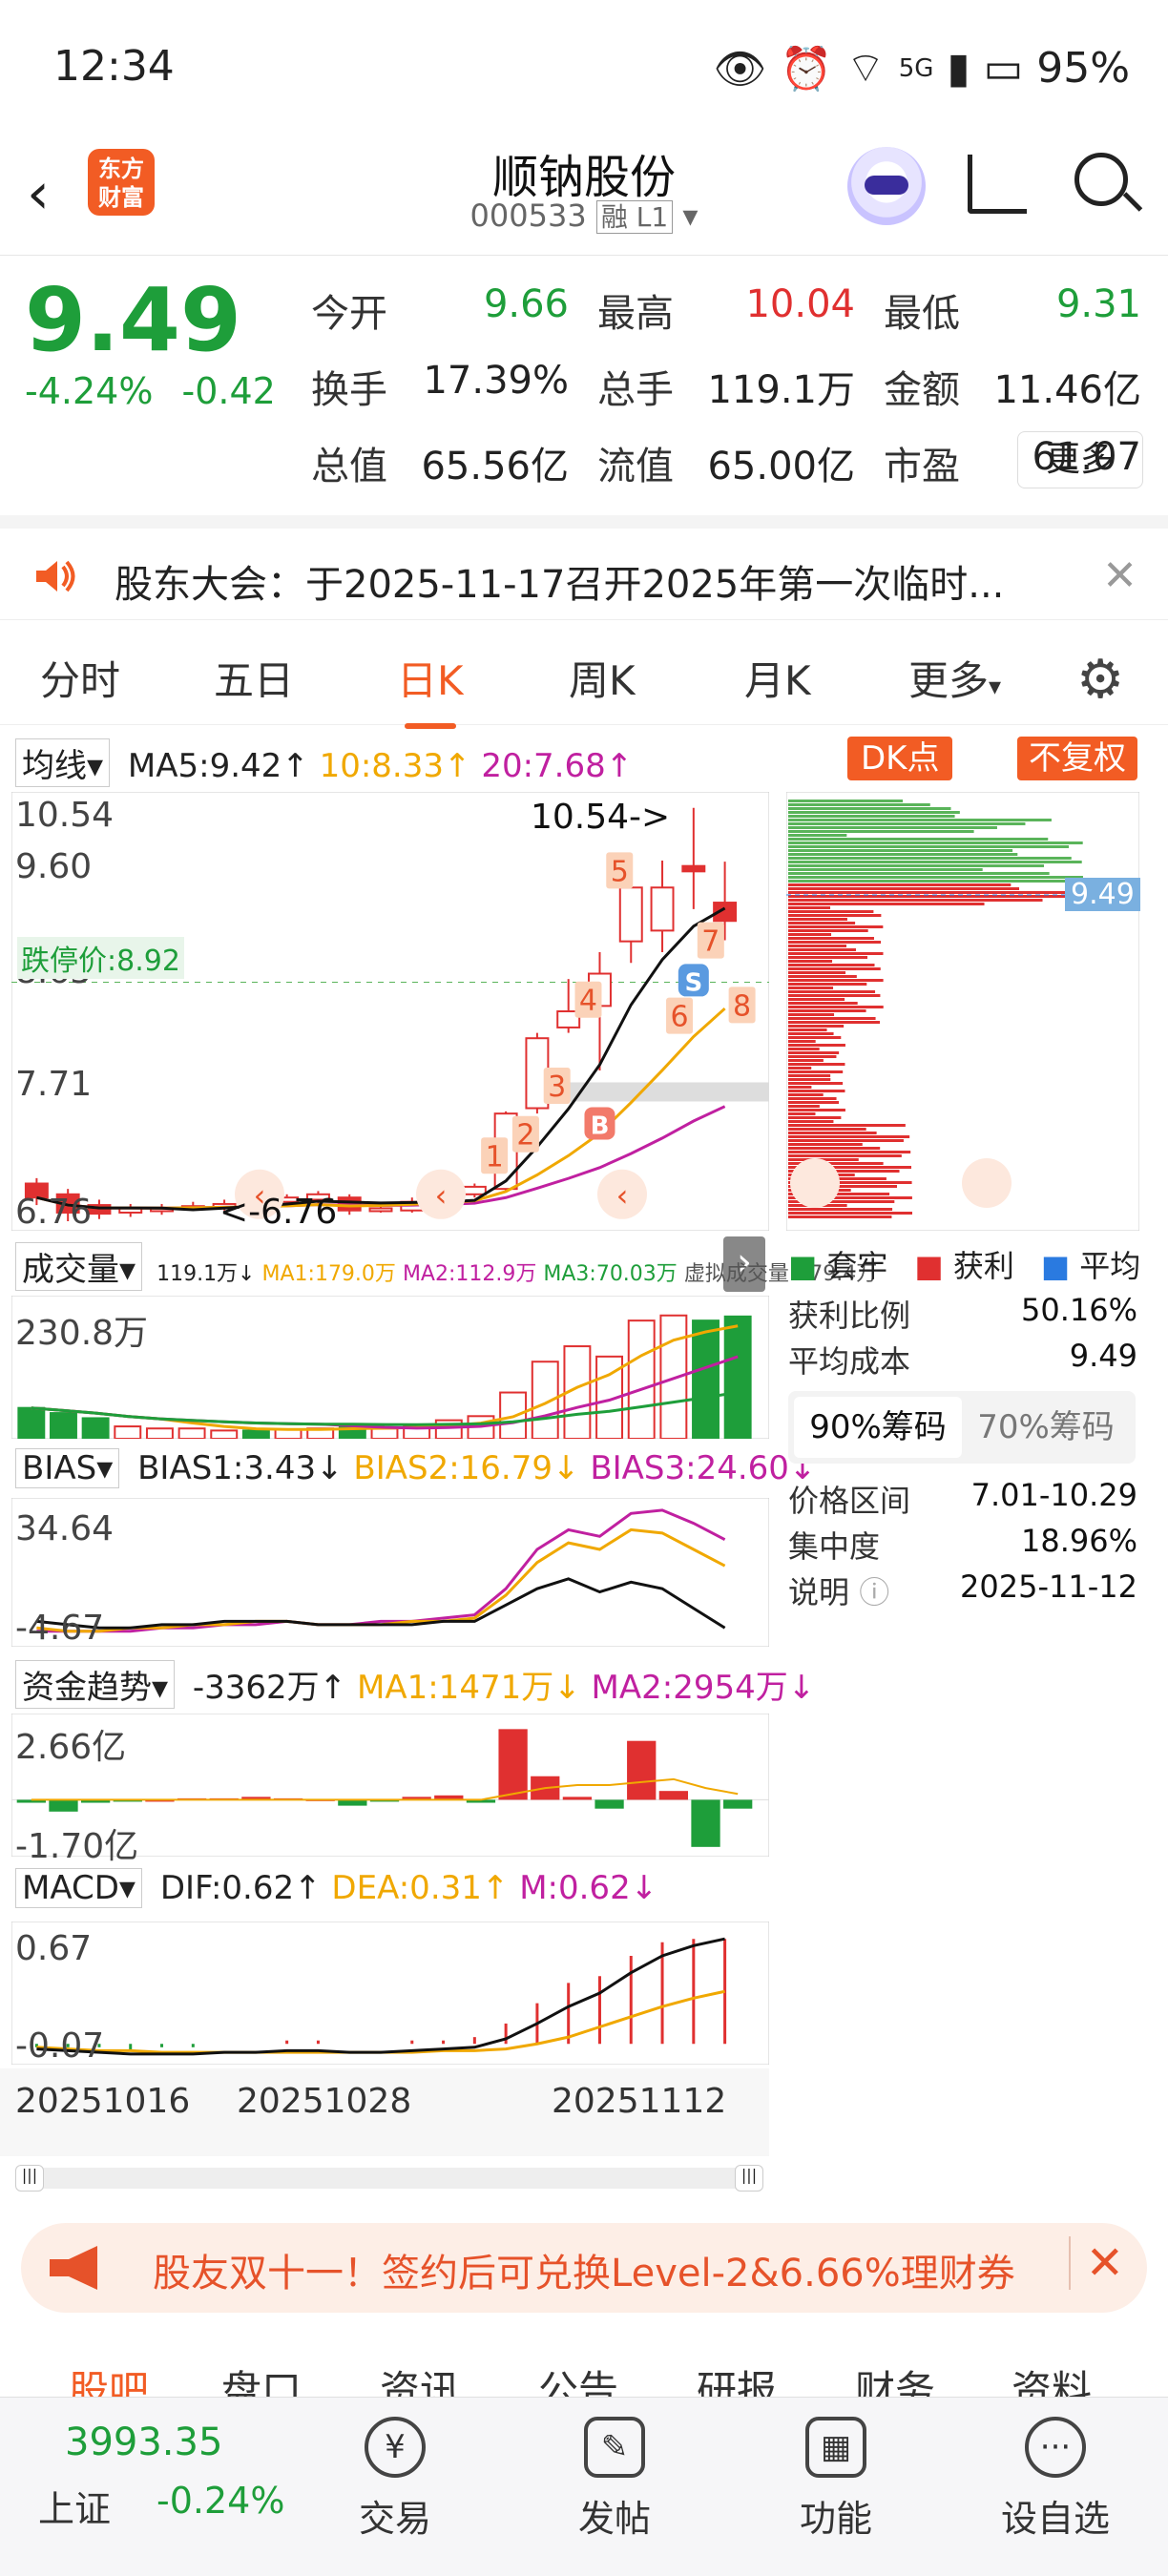 Image resolution: width=1168 pixels, height=2576 pixels. I want to click on ma-indicator-row: 均线▾ MA5:9.42↑ 10:8.33↑ 20:7.68↑, so click(324, 762).